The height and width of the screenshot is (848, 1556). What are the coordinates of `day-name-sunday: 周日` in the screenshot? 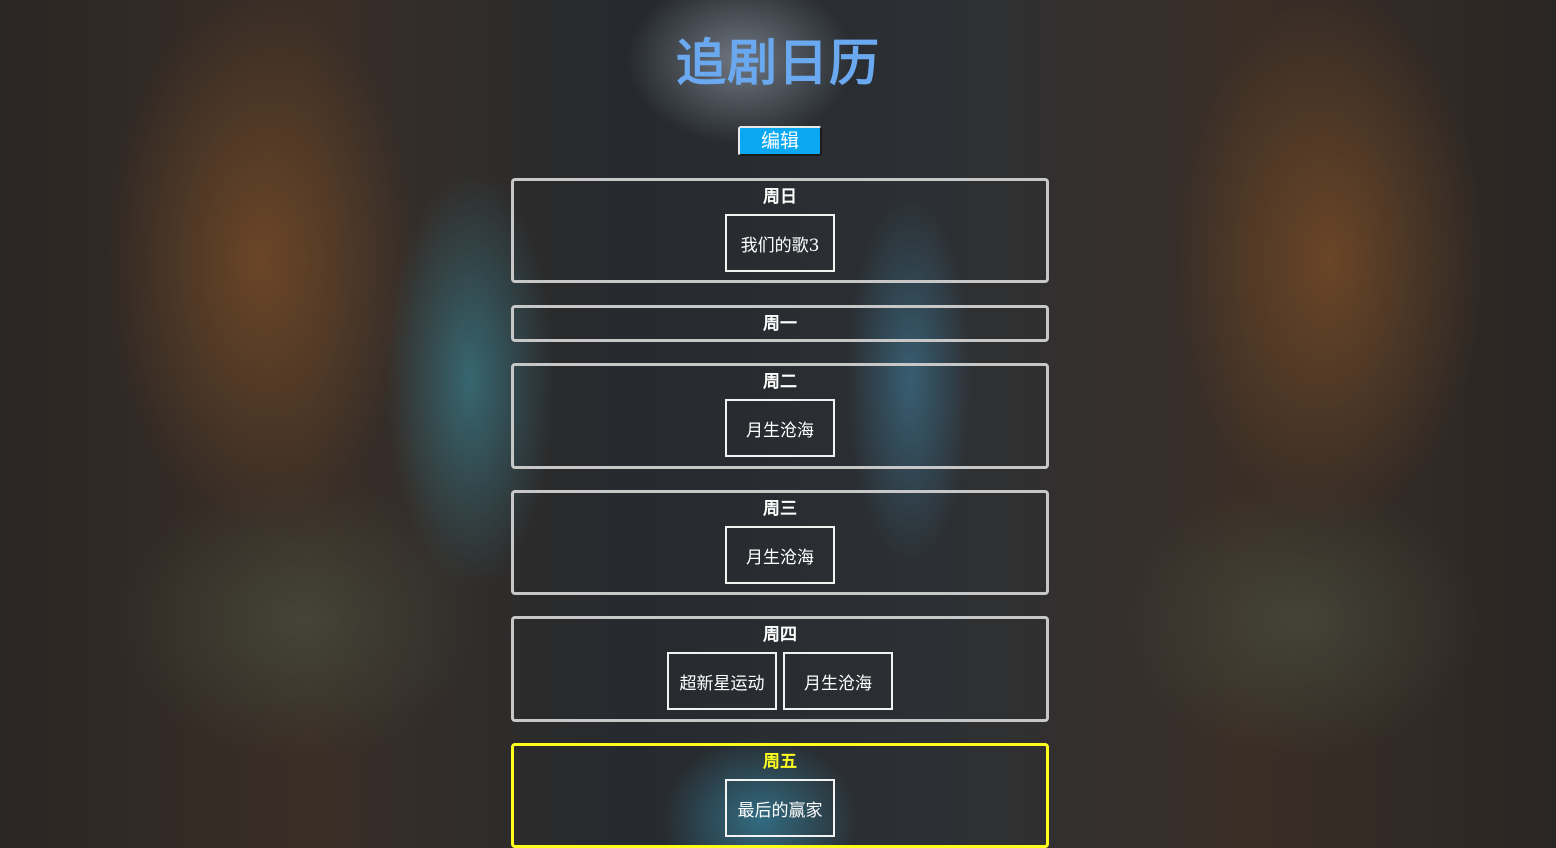 It's located at (780, 197).